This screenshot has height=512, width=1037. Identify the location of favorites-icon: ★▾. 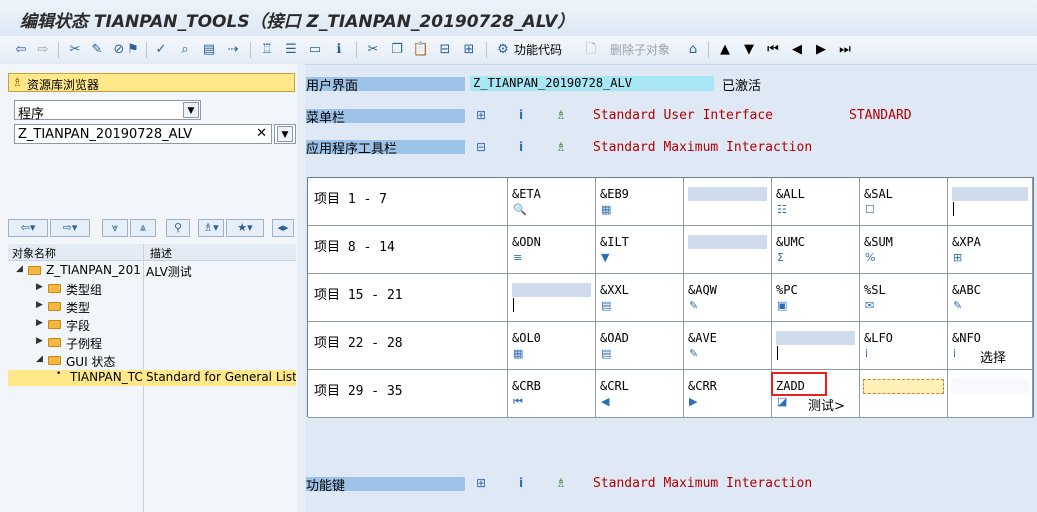
(245, 228).